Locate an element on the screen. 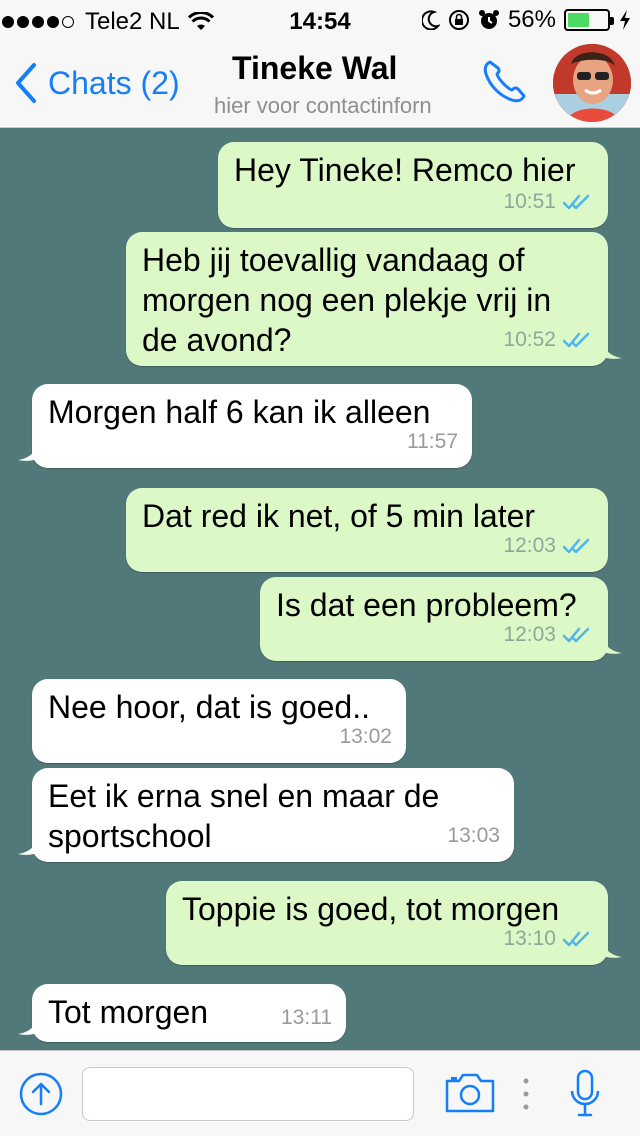 The width and height of the screenshot is (640, 1136). message-time: 10:52 is located at coordinates (529, 339).